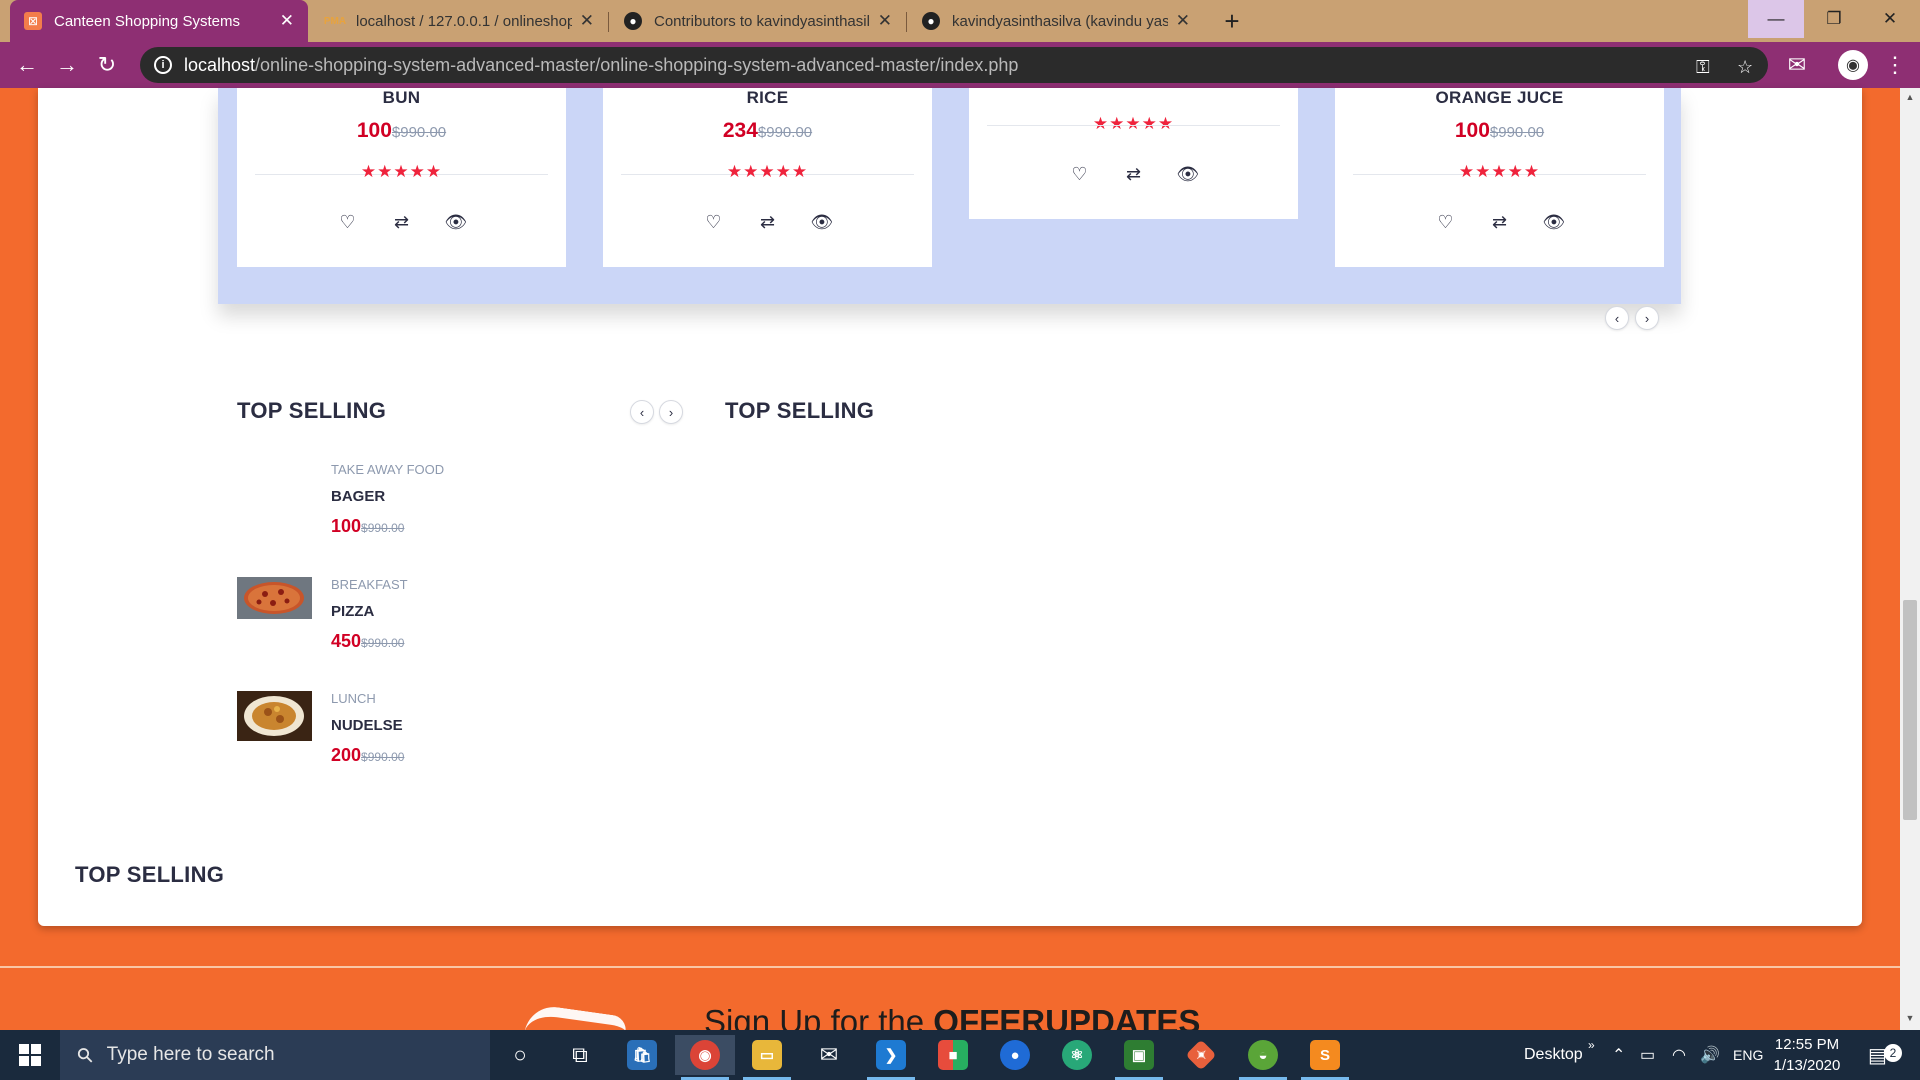  What do you see at coordinates (758, 21) in the screenshot?
I see `tab-github-contributors: ● Contributors to kavindyasinthasil ✕` at bounding box center [758, 21].